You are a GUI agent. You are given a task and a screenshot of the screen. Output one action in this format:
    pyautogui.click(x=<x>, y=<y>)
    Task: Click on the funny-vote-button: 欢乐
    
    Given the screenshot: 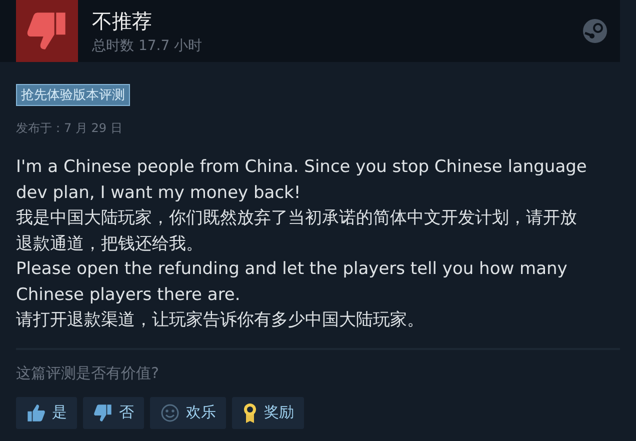 What is the action you would take?
    pyautogui.click(x=188, y=412)
    